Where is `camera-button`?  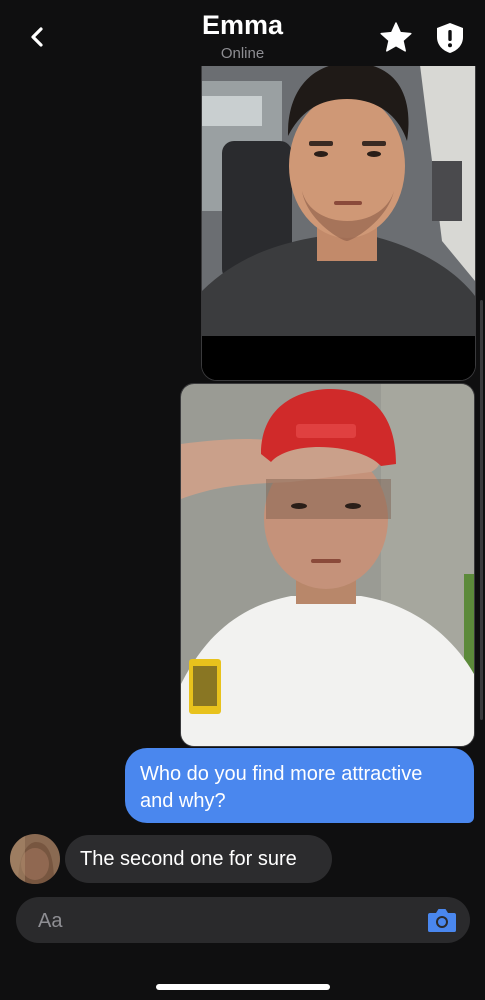 camera-button is located at coordinates (442, 920).